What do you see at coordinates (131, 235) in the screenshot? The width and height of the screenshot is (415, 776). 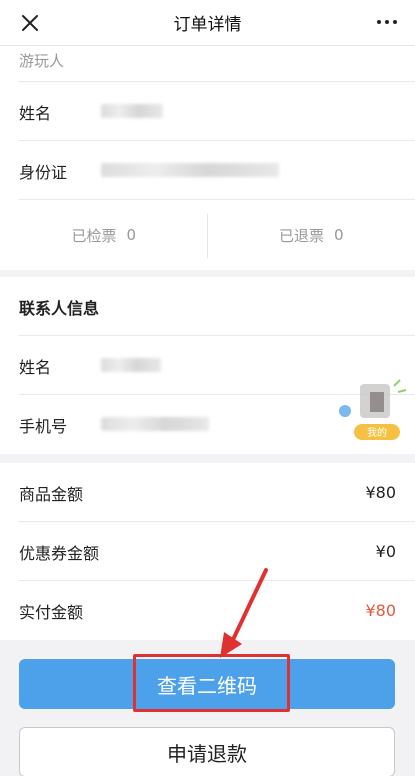 I see `checked-count: 0` at bounding box center [131, 235].